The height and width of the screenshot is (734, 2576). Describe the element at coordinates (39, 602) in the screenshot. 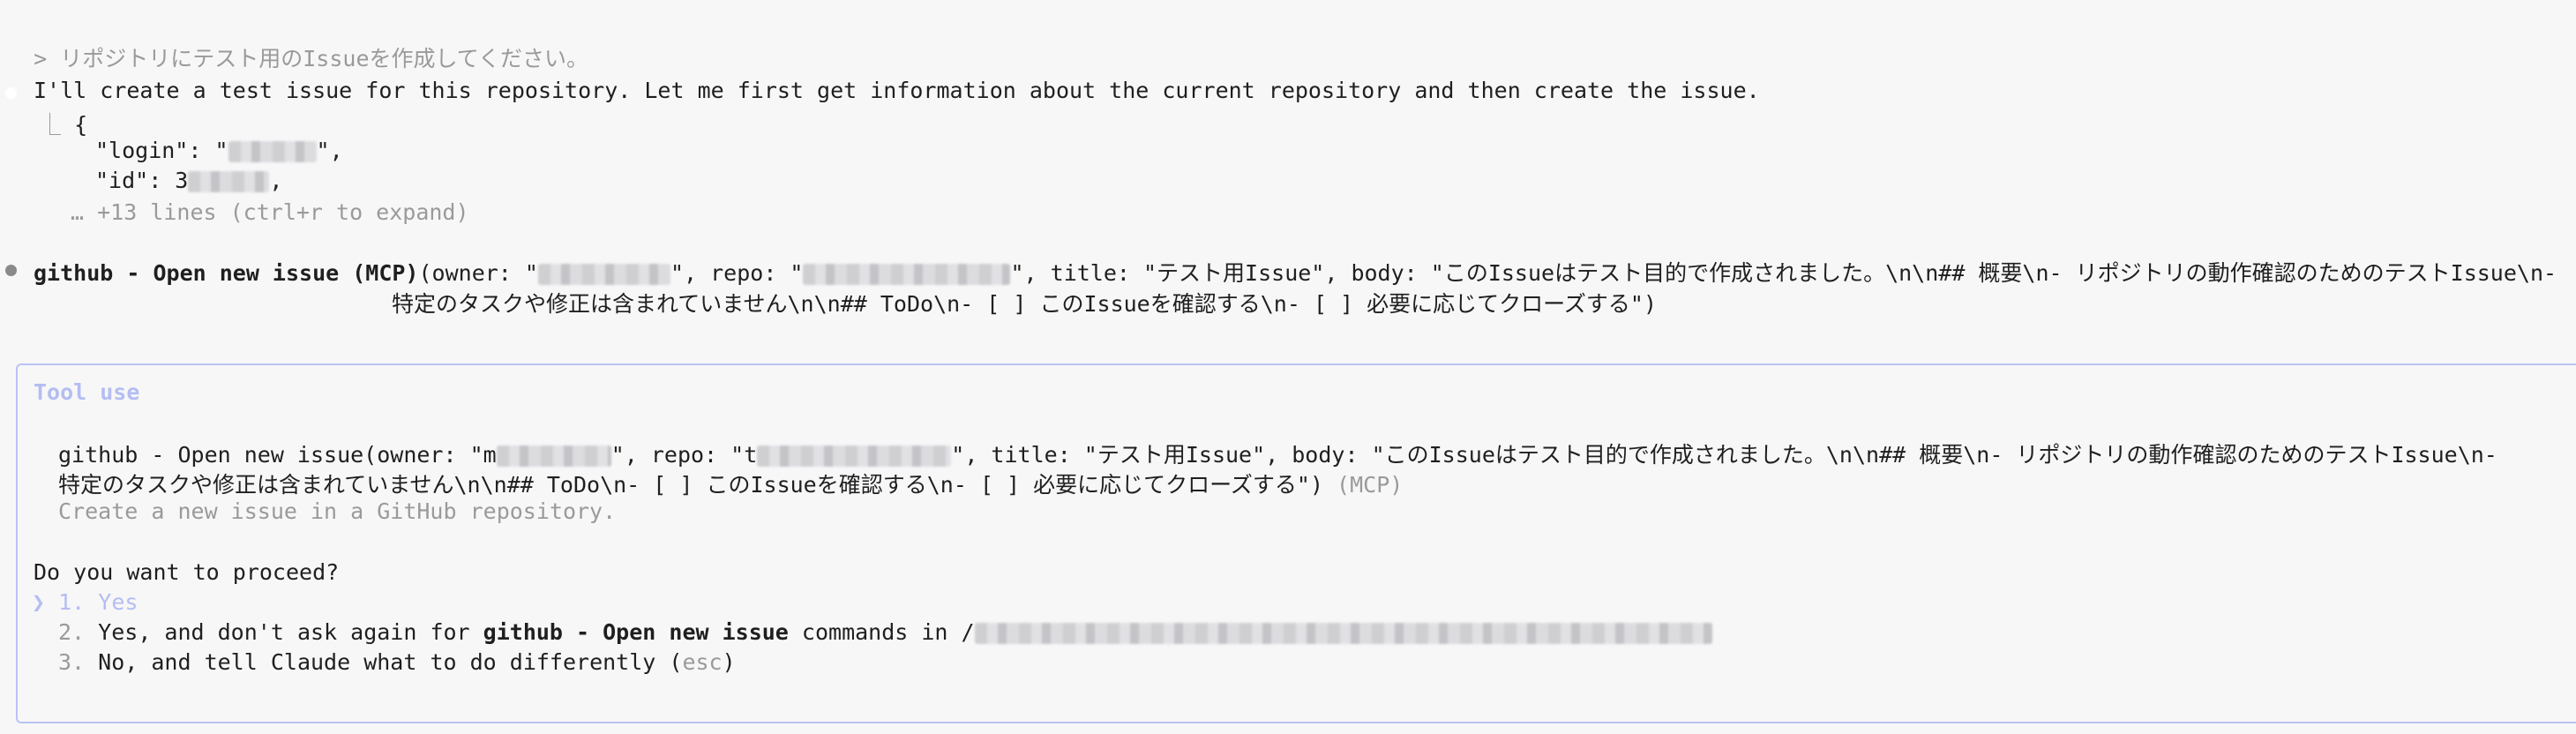

I see `selection-cursor-icon: ❯` at that location.